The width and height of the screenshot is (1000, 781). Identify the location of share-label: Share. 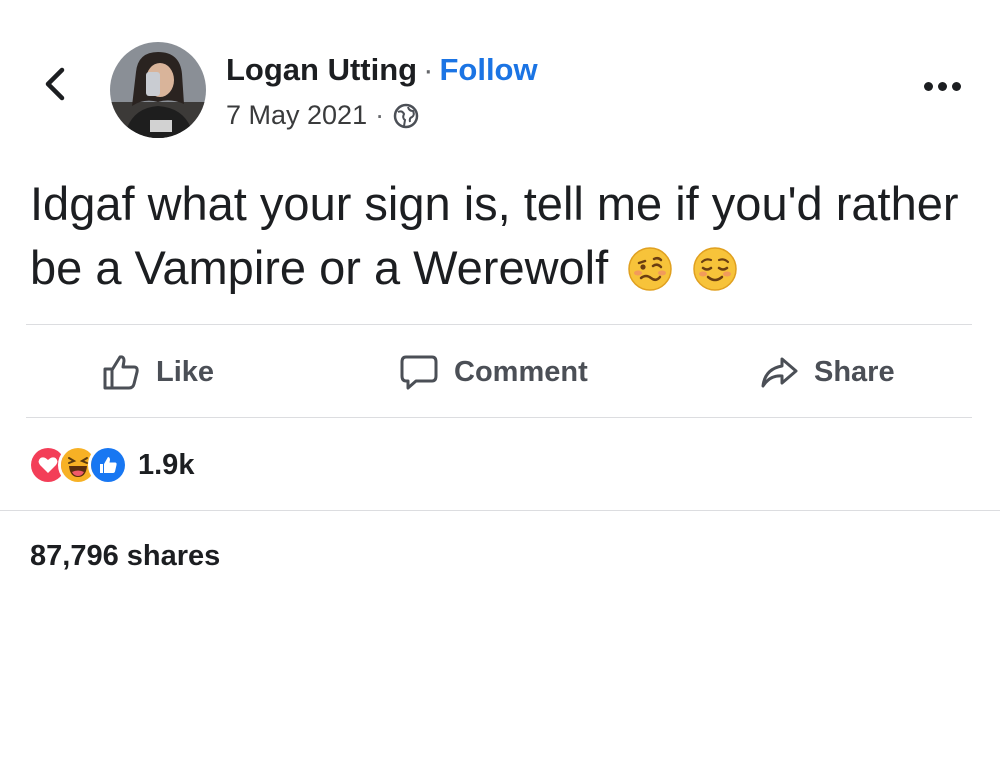
(854, 371).